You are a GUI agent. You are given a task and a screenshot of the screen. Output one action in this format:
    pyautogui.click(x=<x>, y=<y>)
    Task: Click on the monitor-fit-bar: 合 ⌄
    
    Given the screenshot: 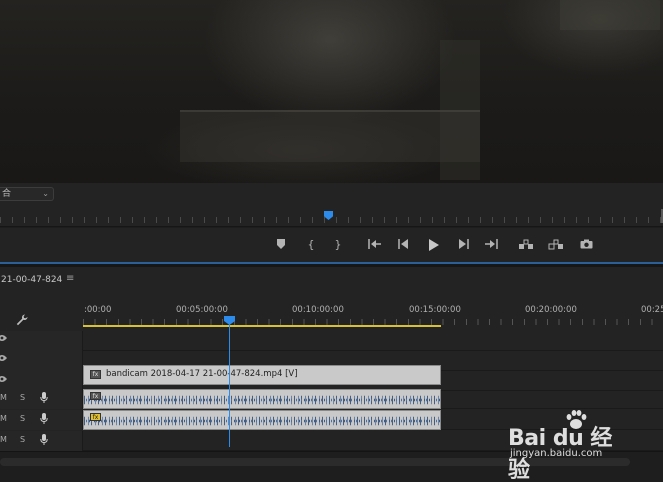 What is the action you would take?
    pyautogui.click(x=331, y=194)
    